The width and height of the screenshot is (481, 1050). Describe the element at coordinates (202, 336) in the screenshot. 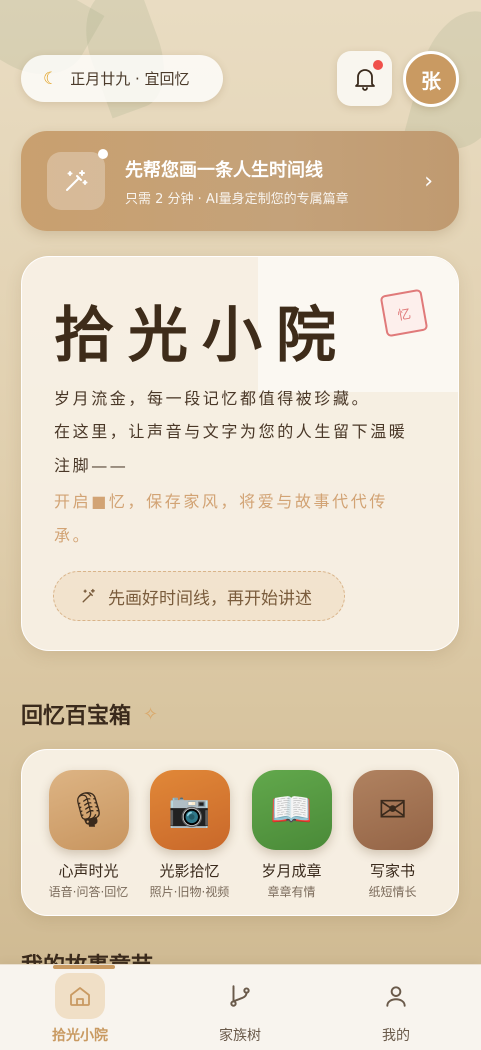

I see `hero-title: 拾光小院` at that location.